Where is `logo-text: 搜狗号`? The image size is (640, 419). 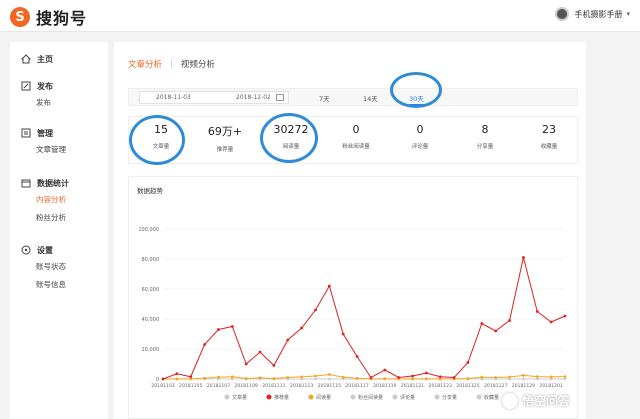 logo-text: 搜狗号 is located at coordinates (62, 18).